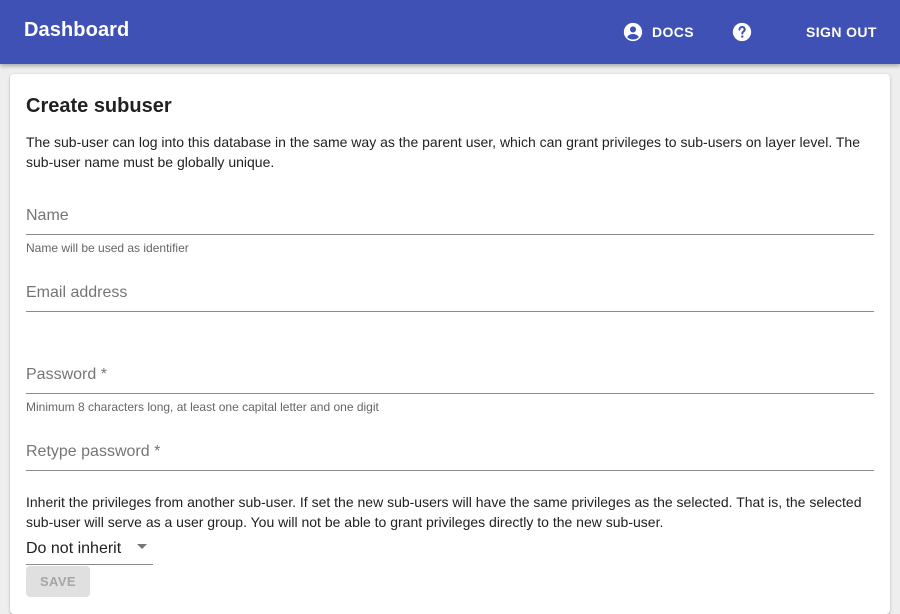 The image size is (900, 614). I want to click on app-title: Dashboard, so click(77, 30).